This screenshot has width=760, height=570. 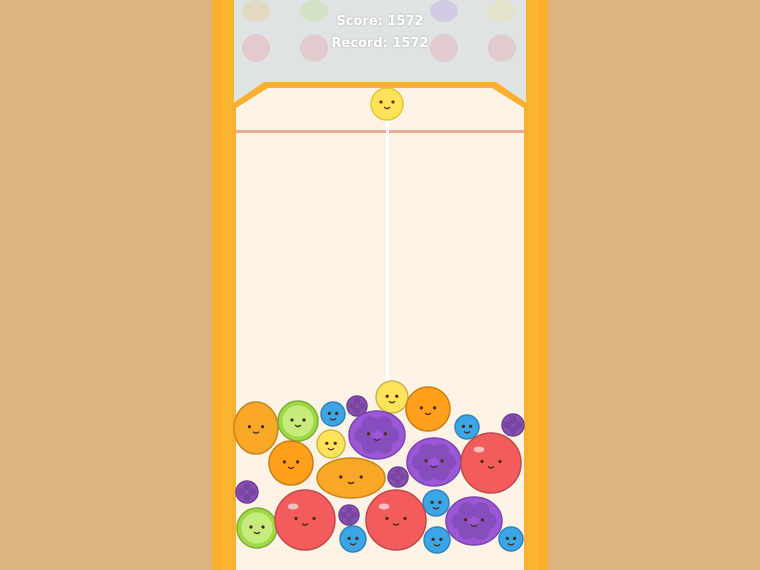 What do you see at coordinates (387, 252) in the screenshot?
I see `drop-guide-line` at bounding box center [387, 252].